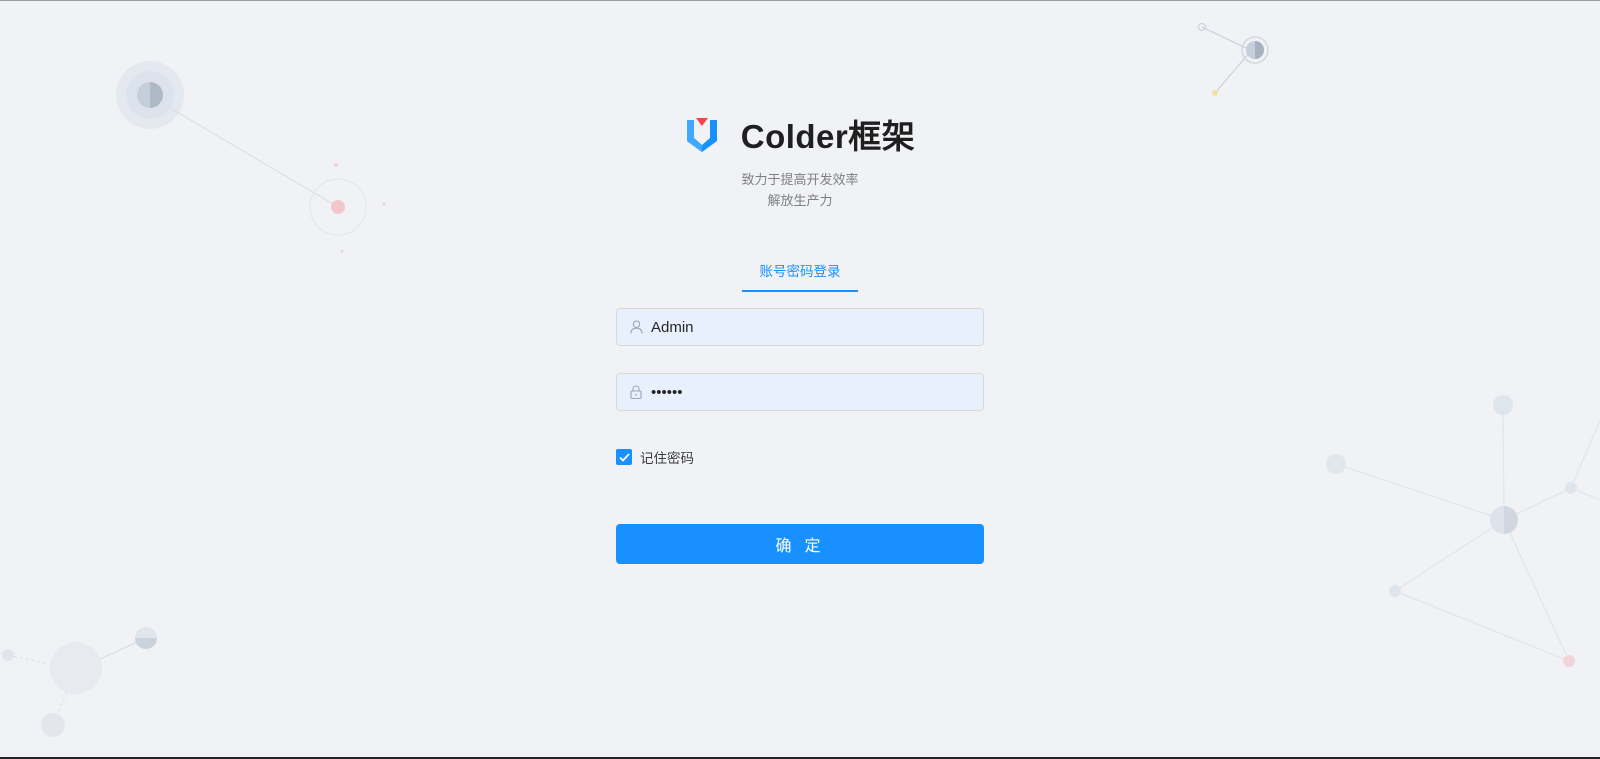 The image size is (1600, 759). I want to click on slogan-line: 解放生产力, so click(800, 201).